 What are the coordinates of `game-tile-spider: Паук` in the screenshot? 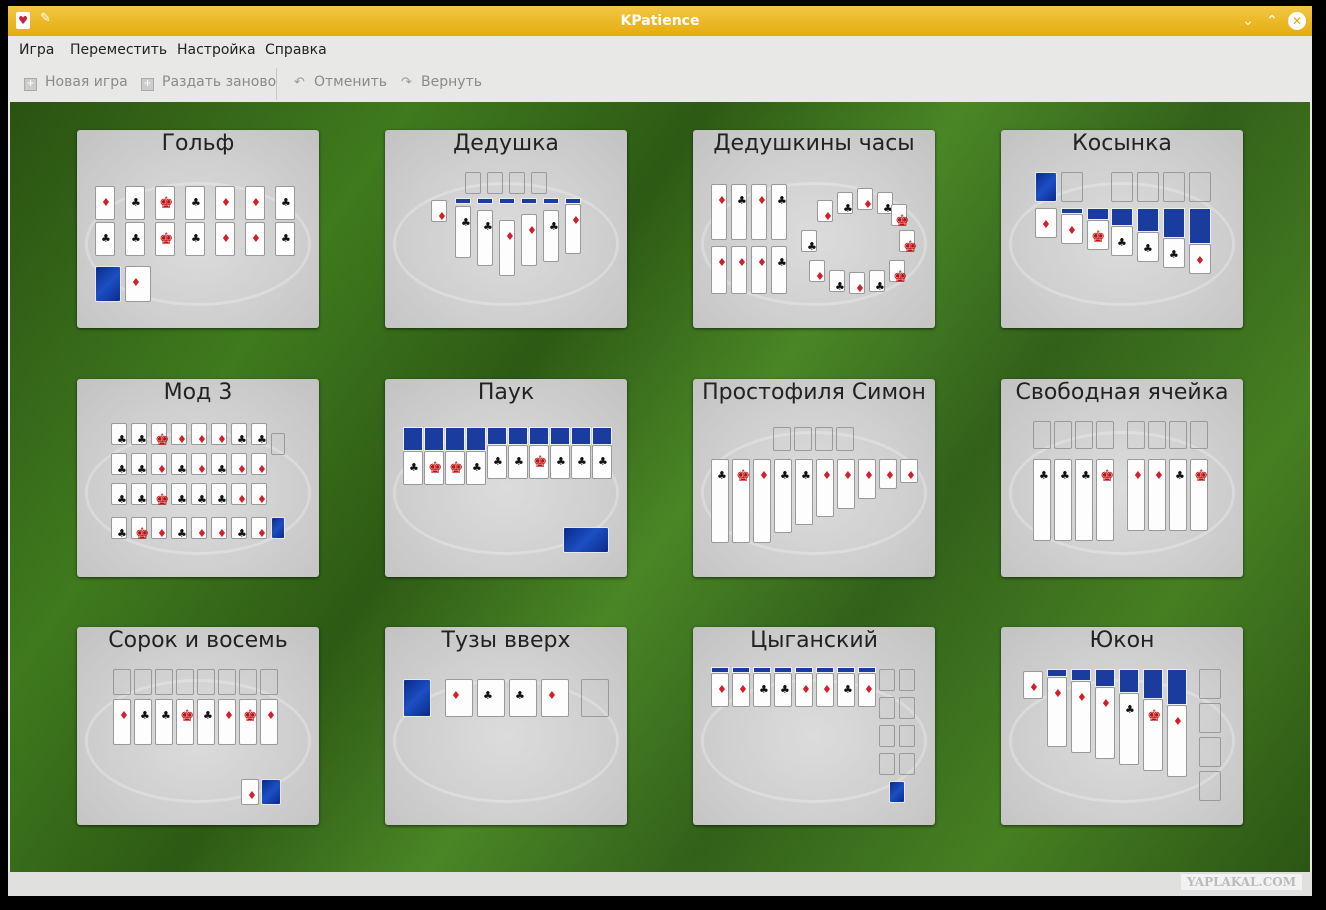 It's located at (506, 478).